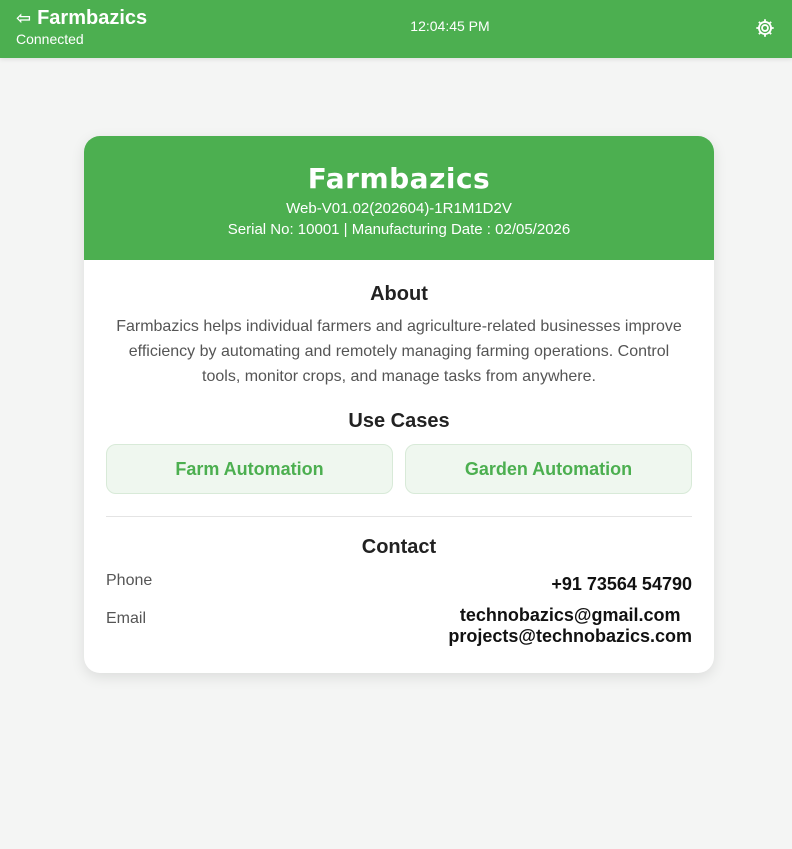  I want to click on card-title: Farmbazics, so click(399, 178).